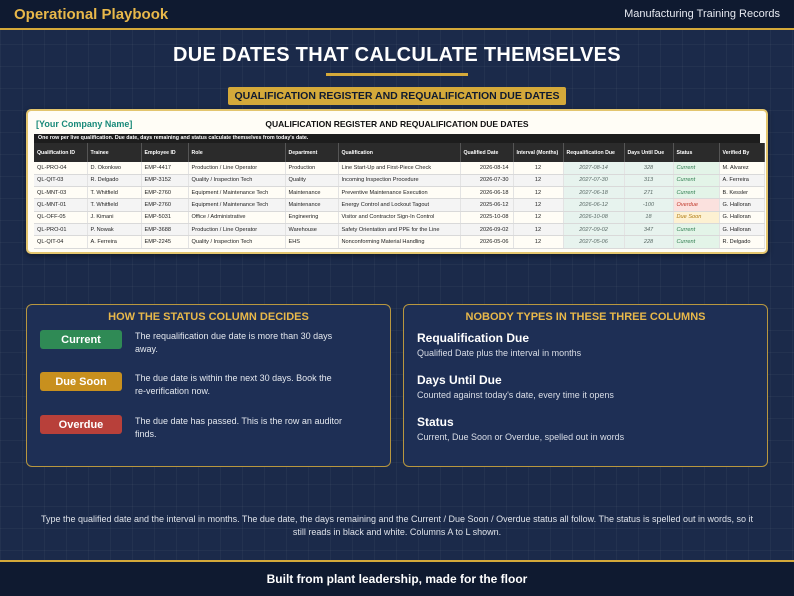 This screenshot has height=596, width=794. I want to click on table-cell: 228, so click(649, 242).